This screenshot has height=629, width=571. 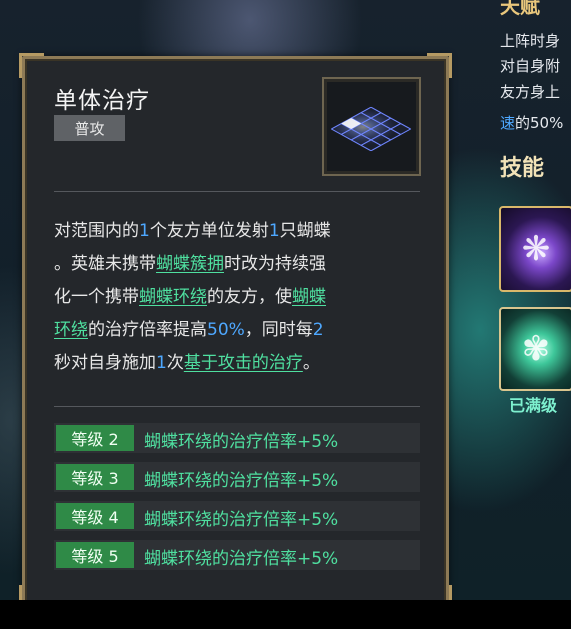 I want to click on number-value: 2, so click(x=318, y=330).